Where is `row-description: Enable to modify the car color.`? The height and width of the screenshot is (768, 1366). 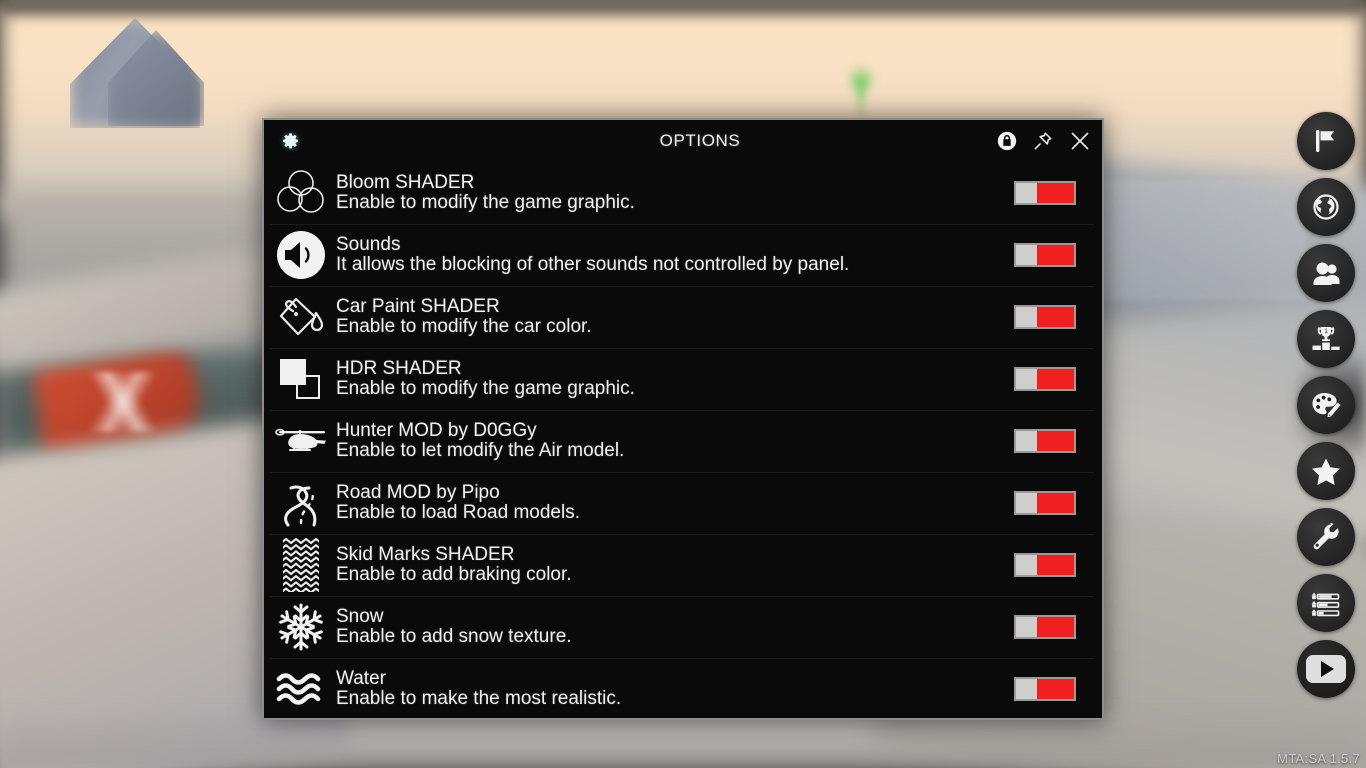
row-description: Enable to modify the car color. is located at coordinates (464, 326).